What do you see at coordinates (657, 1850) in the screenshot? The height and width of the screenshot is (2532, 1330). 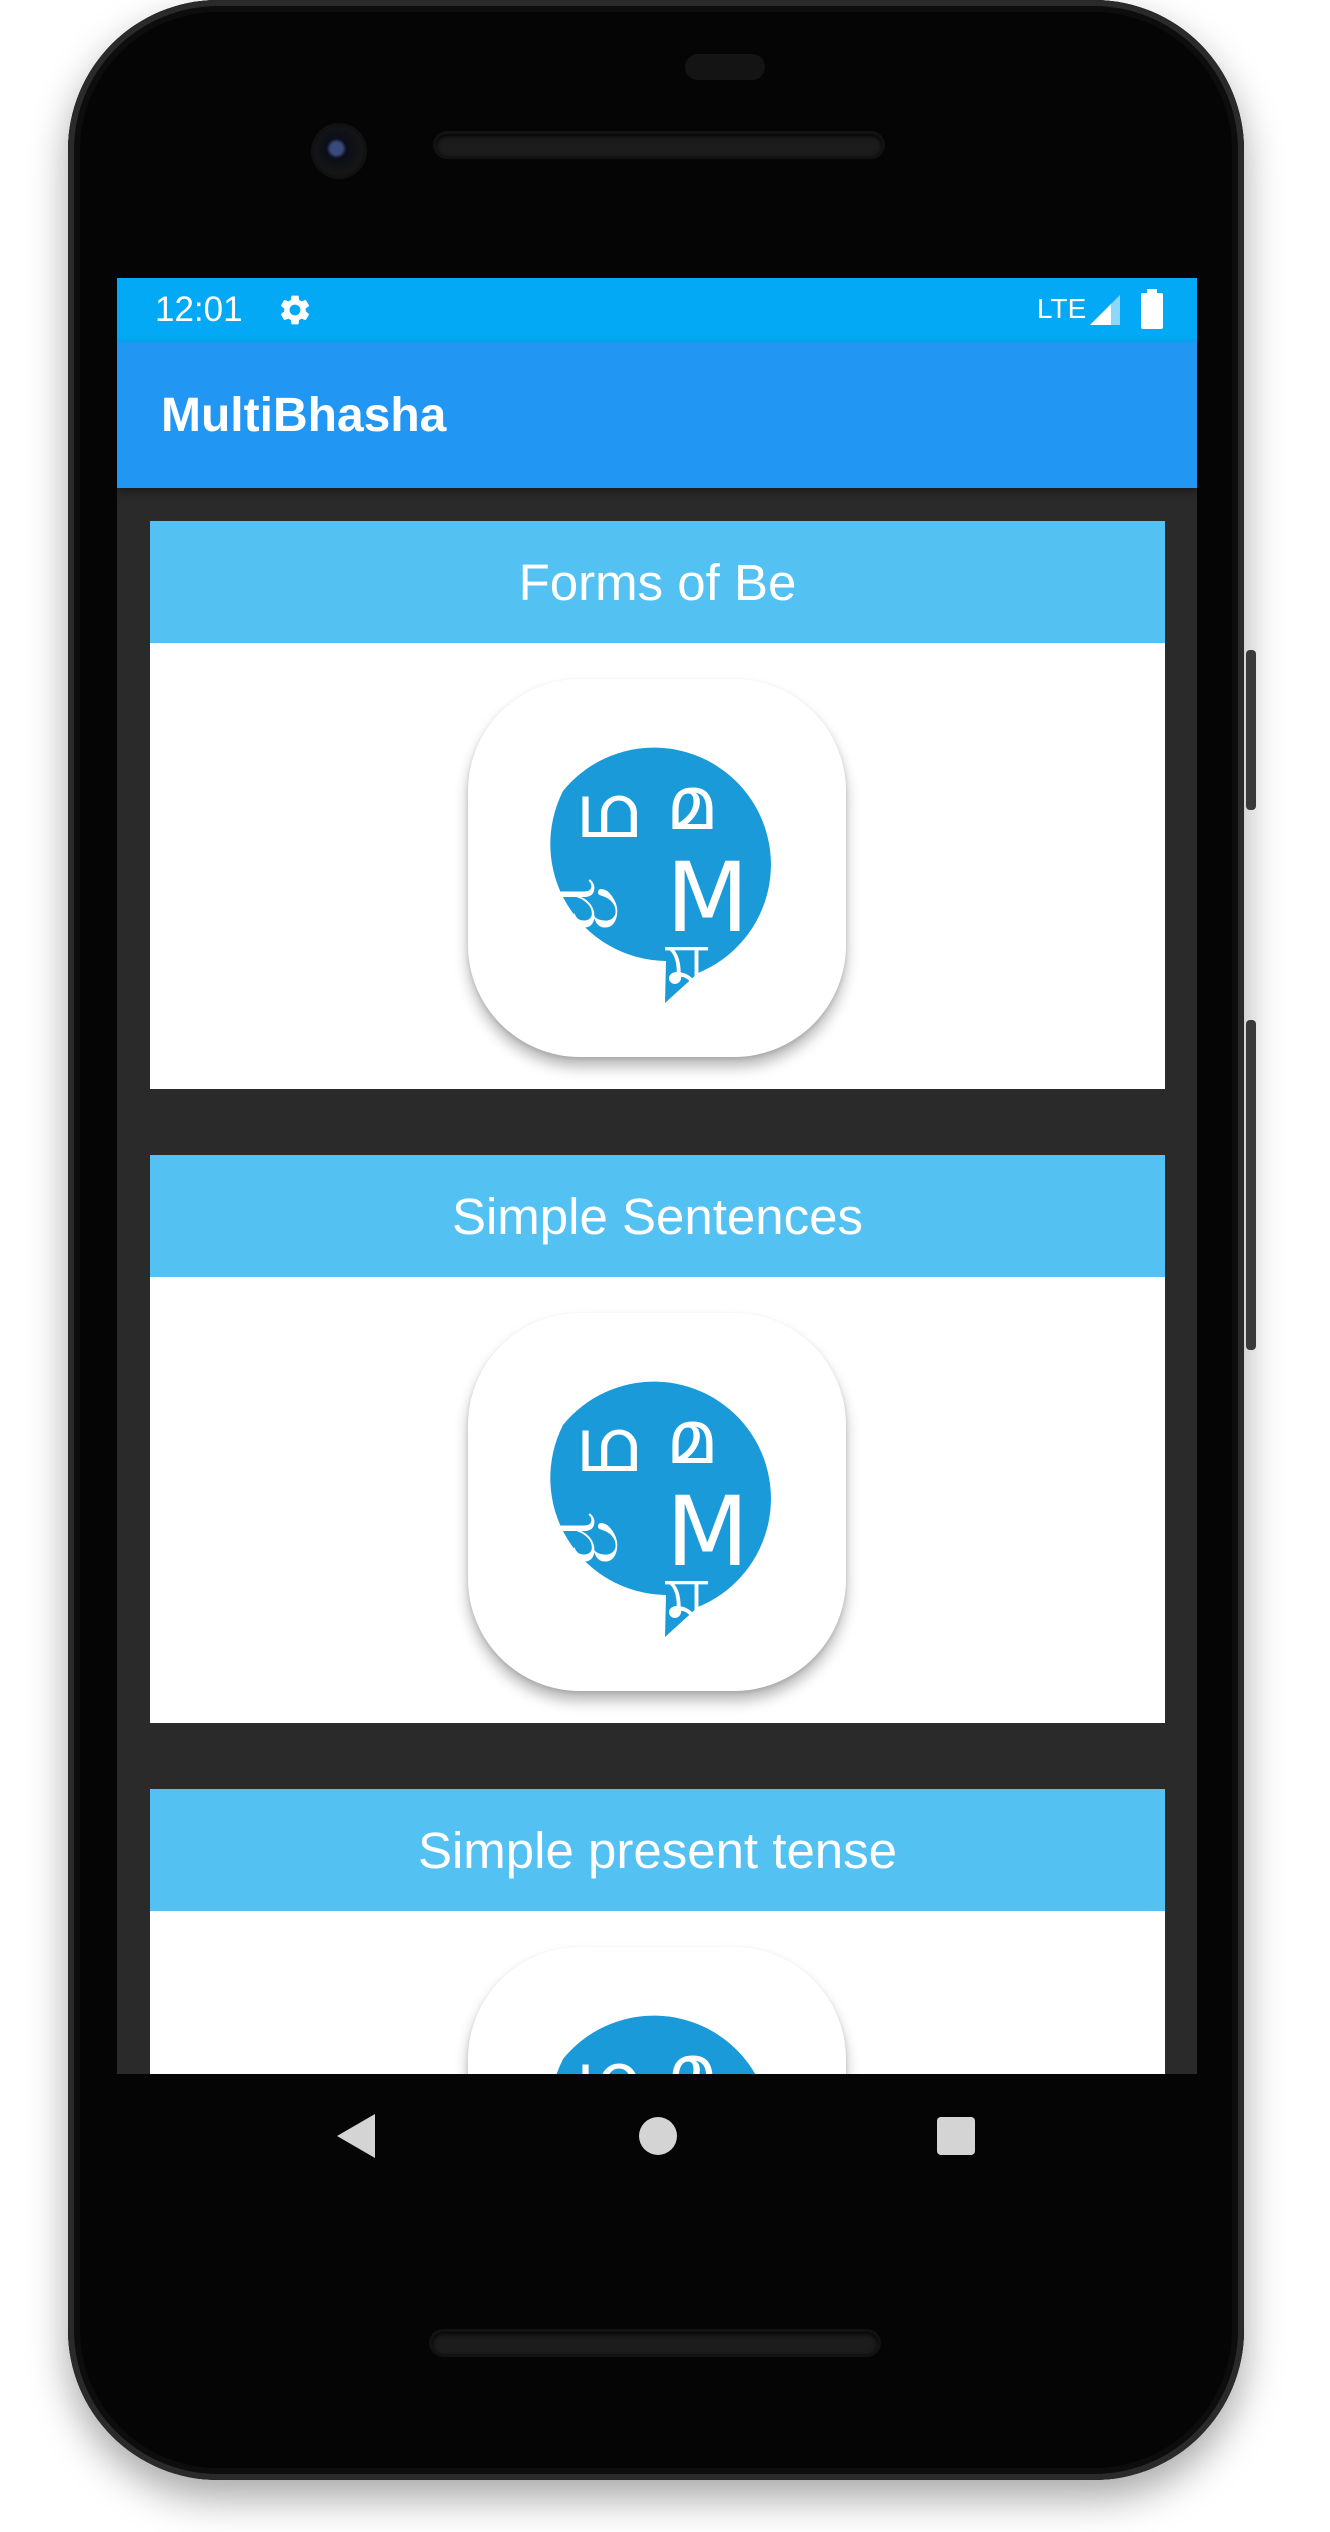 I see `card-title: Simple present tense` at bounding box center [657, 1850].